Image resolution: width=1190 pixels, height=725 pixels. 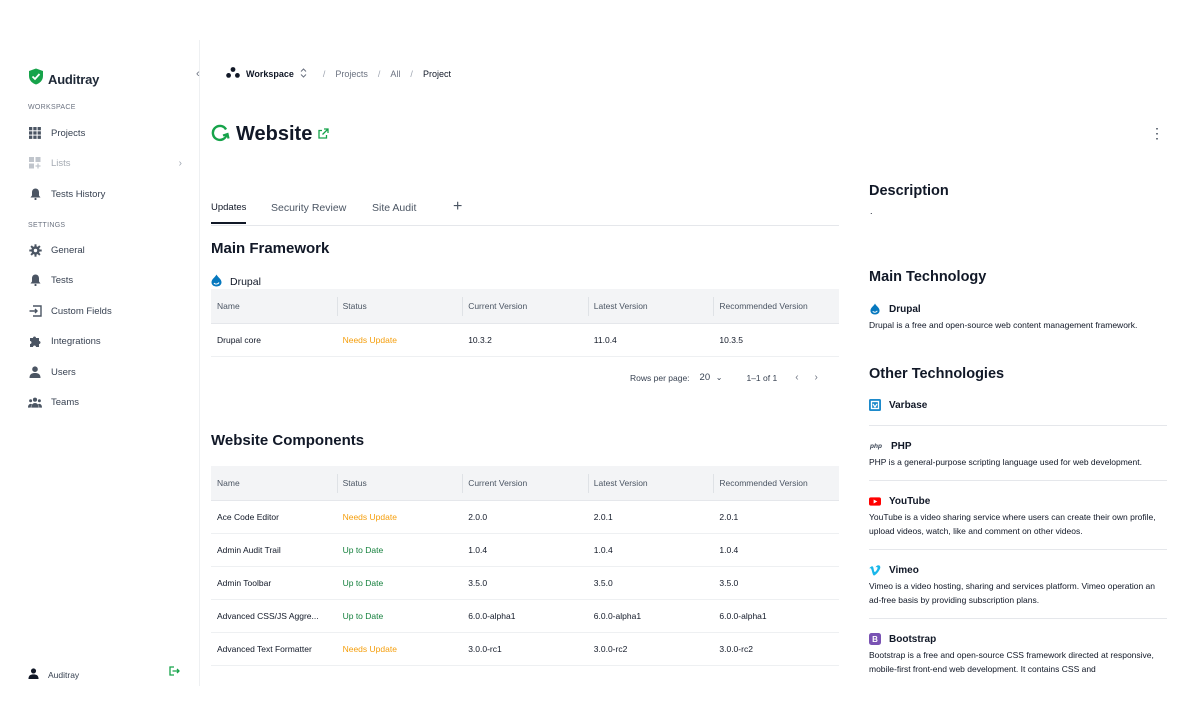 What do you see at coordinates (108, 341) in the screenshot?
I see `sidebar-item-integrations: Integrations` at bounding box center [108, 341].